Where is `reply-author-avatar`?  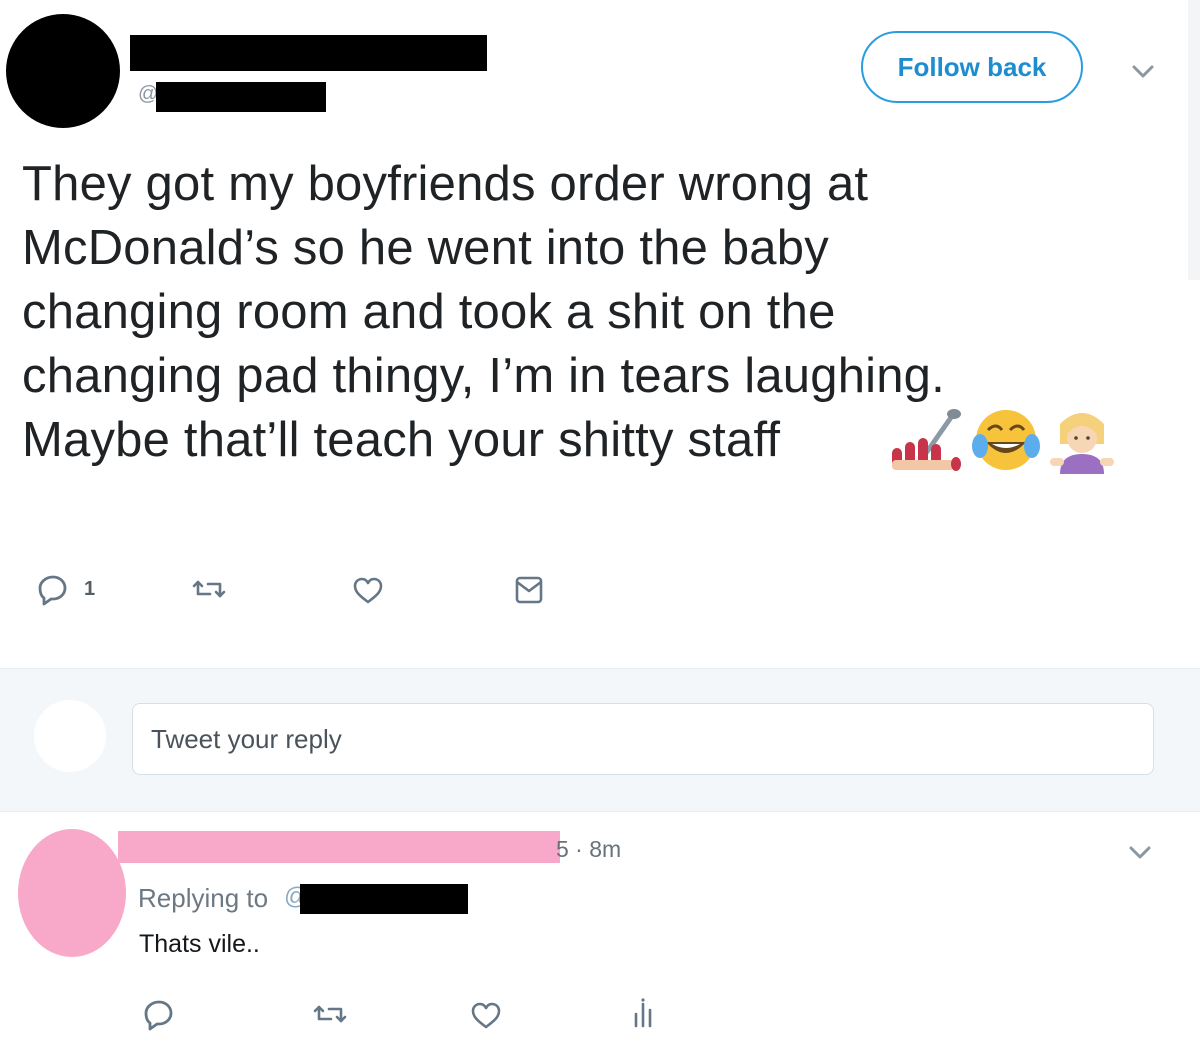 reply-author-avatar is located at coordinates (72, 893).